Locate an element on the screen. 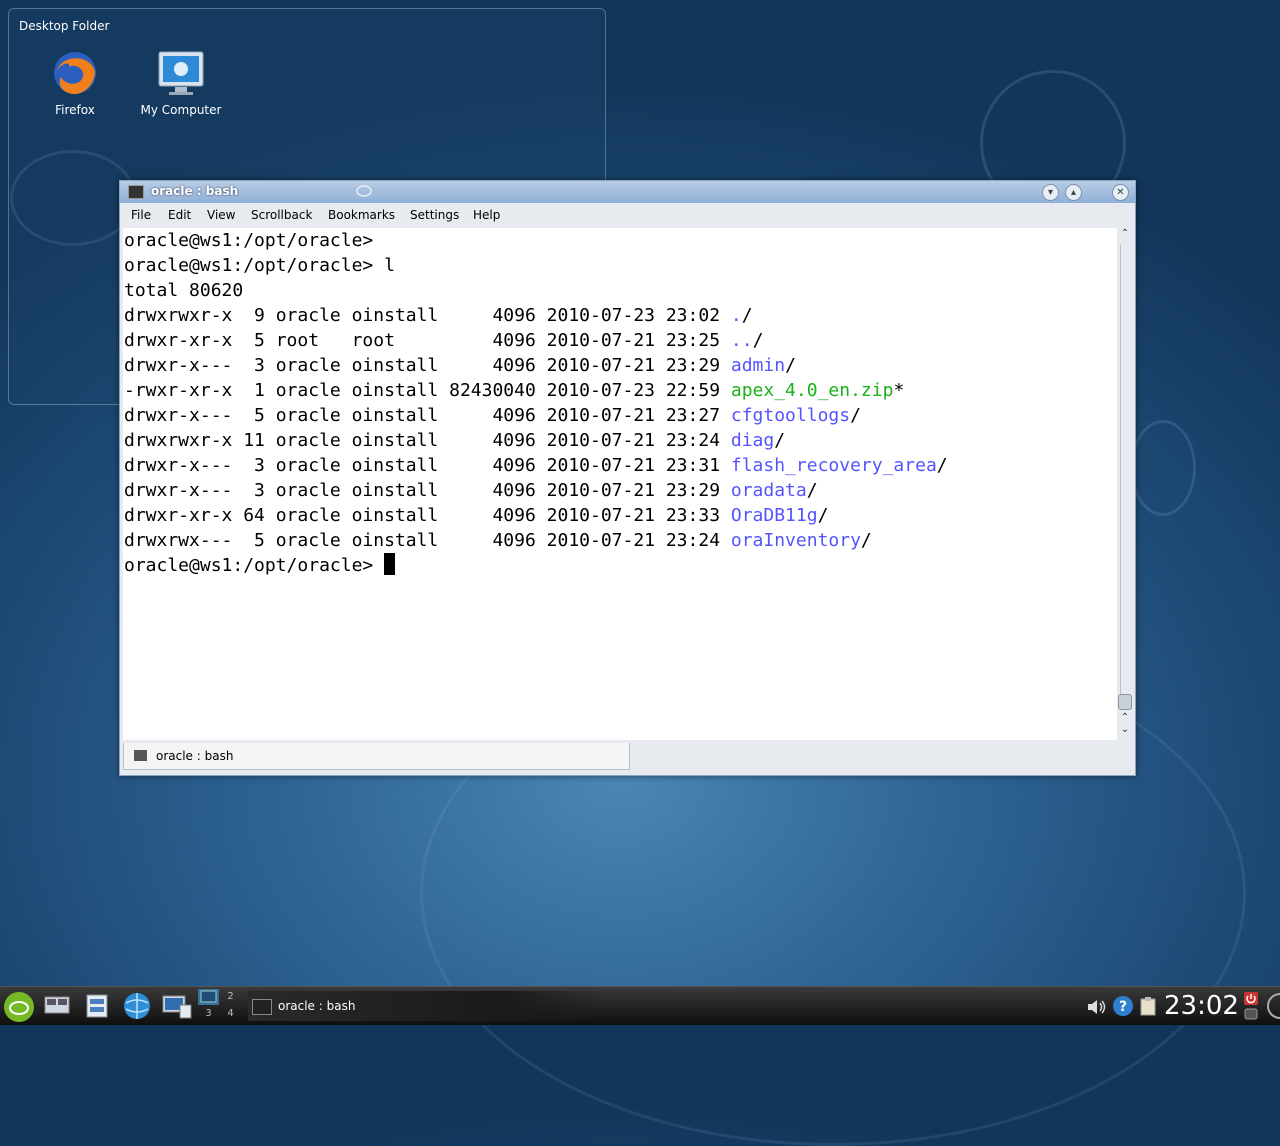  tab-bar: oracle : bash is located at coordinates (628, 757).